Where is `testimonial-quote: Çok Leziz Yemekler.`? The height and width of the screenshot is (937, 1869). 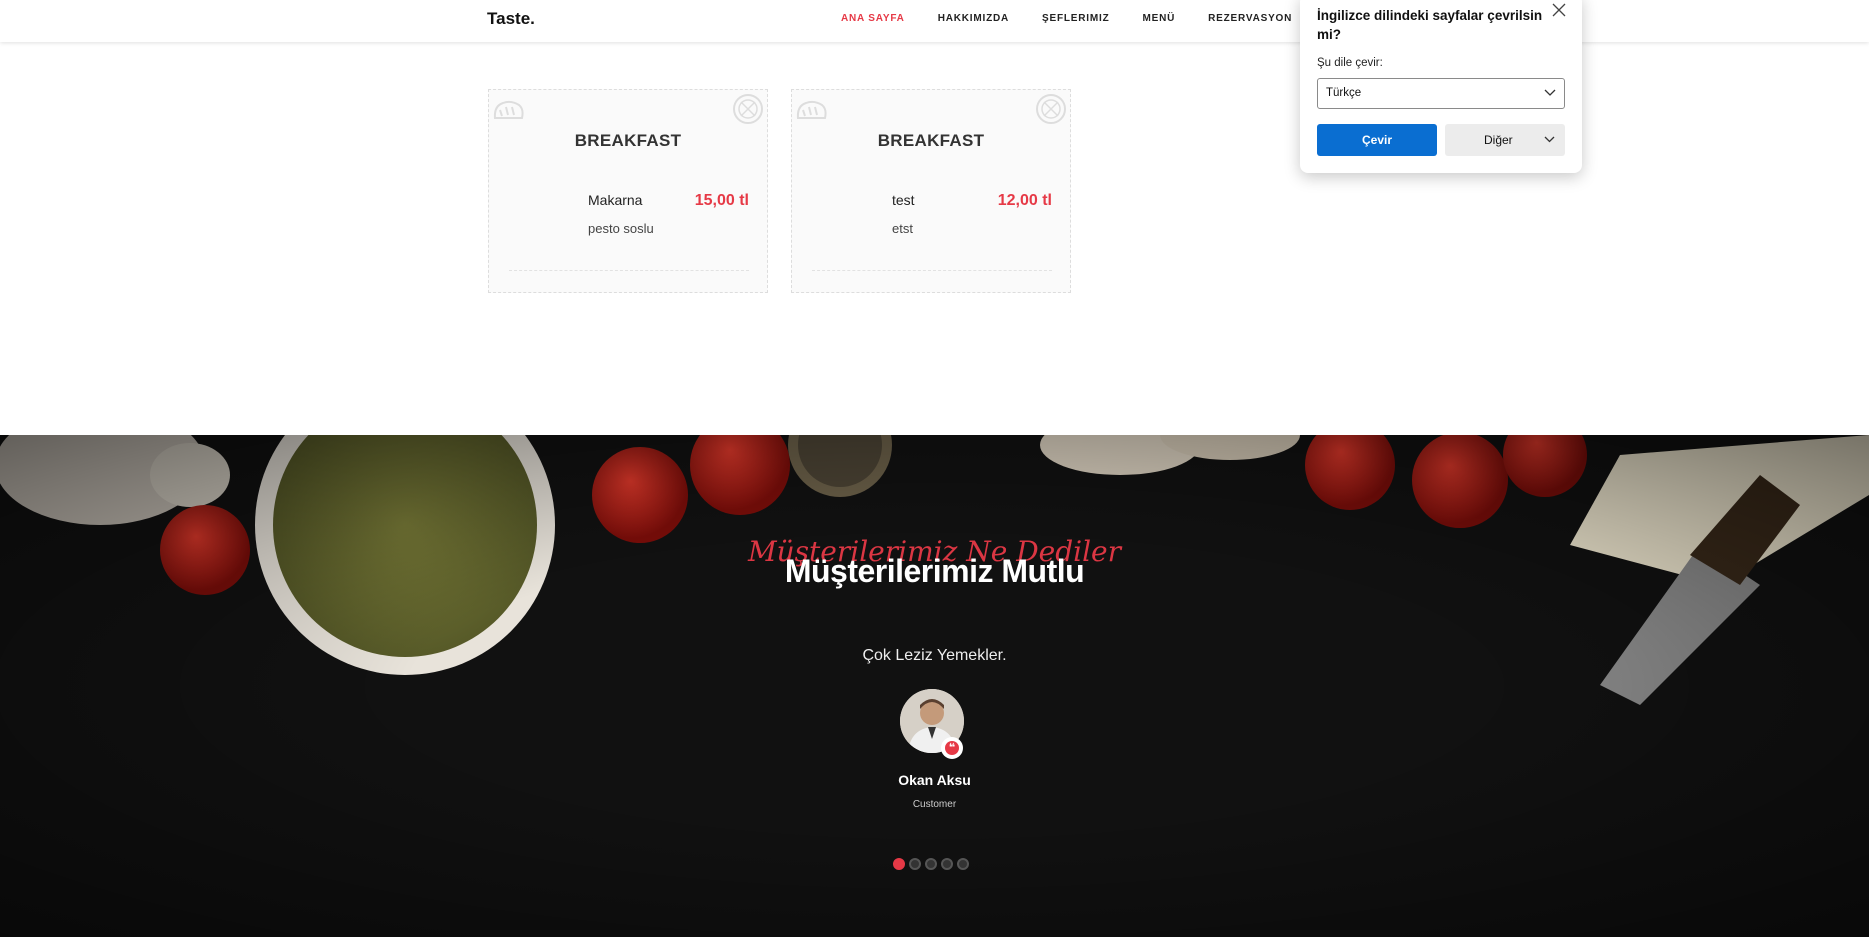
testimonial-quote: Çok Leziz Yemekler. is located at coordinates (934, 655).